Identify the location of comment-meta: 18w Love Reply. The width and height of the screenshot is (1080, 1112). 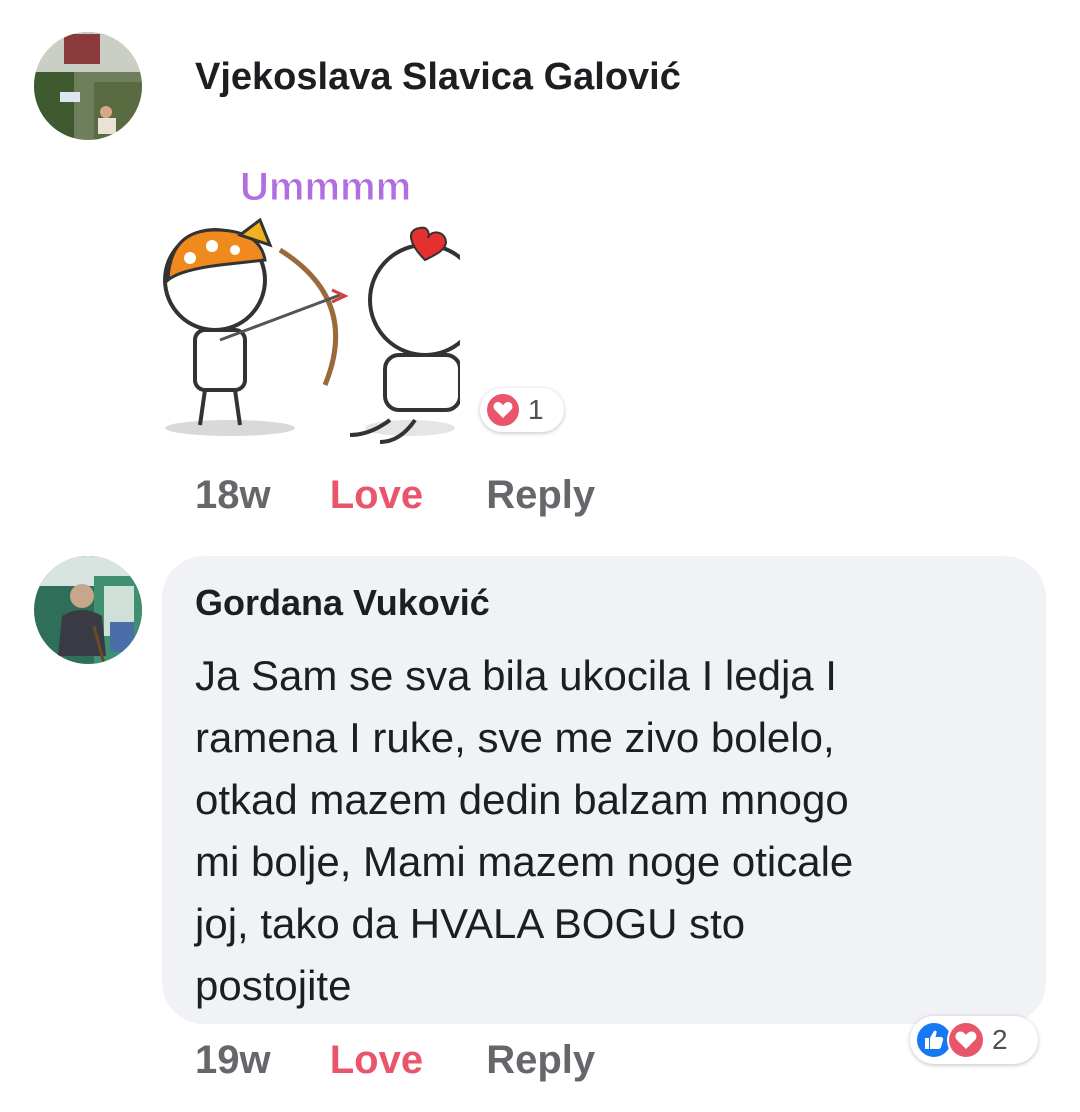
(395, 495).